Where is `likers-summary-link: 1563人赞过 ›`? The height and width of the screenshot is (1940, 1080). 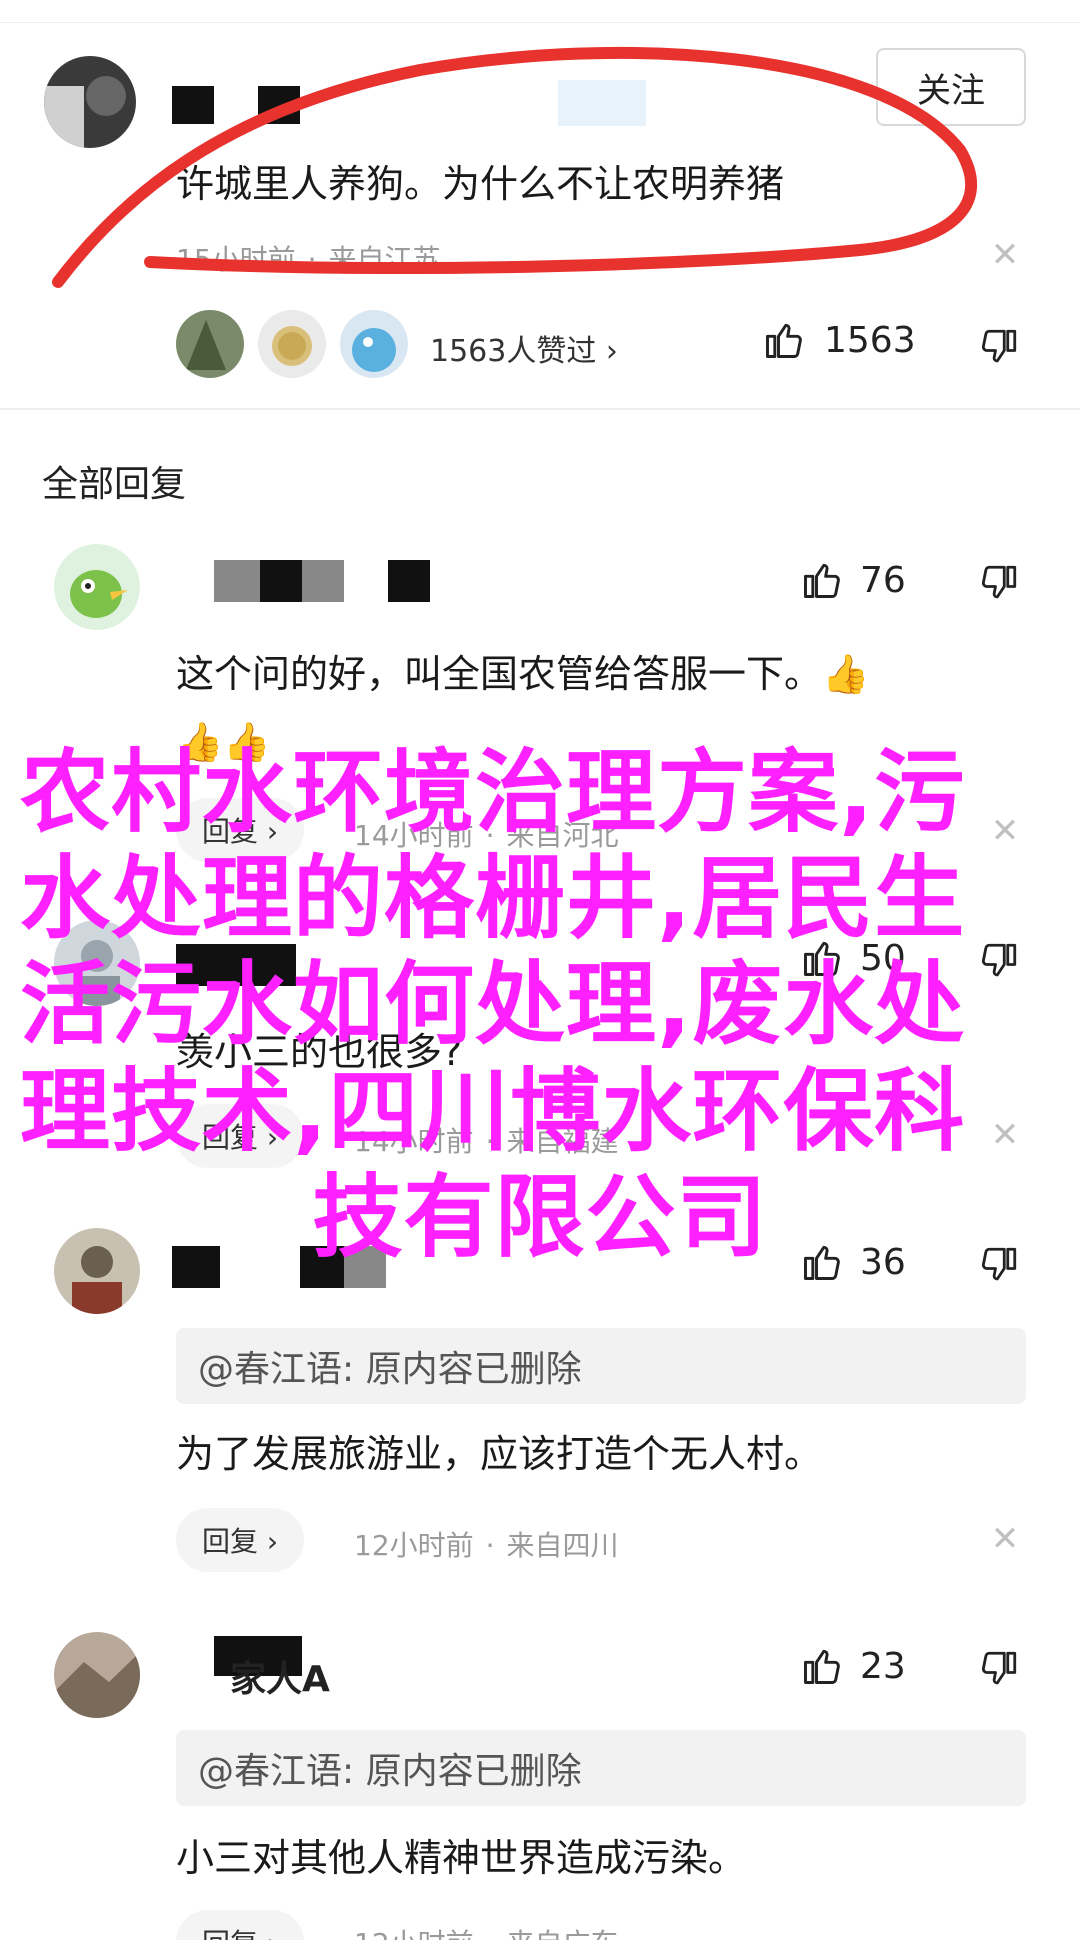
likers-summary-link: 1563人赞过 › is located at coordinates (524, 348).